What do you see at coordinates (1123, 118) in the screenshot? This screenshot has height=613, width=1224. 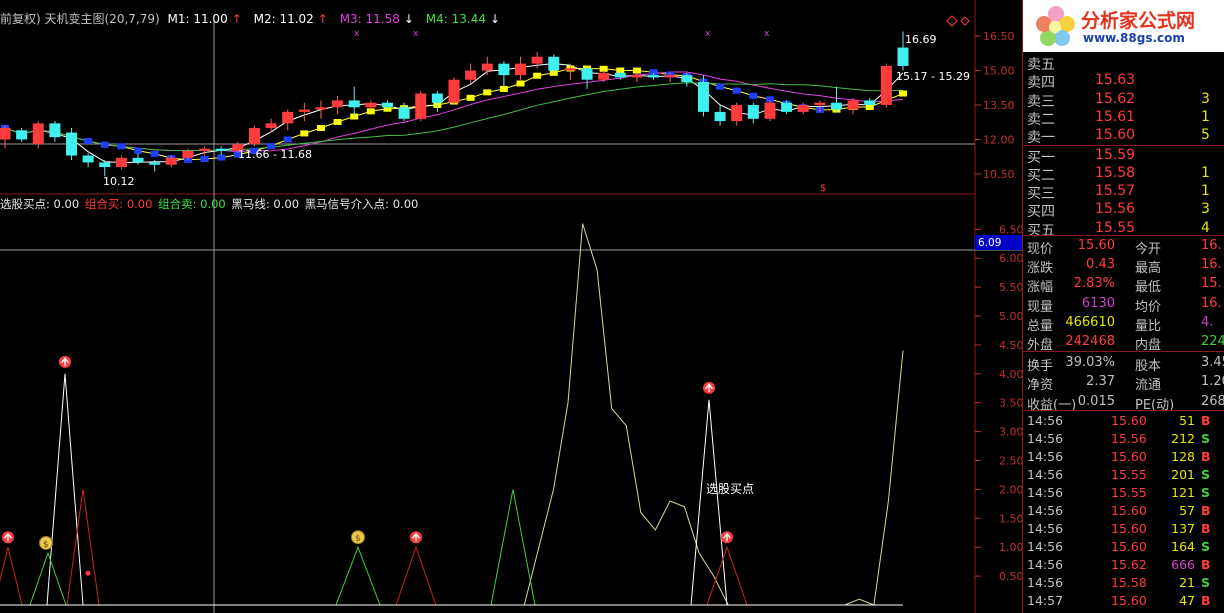 I see `order-book-row: 卖二 15.61 1` at bounding box center [1123, 118].